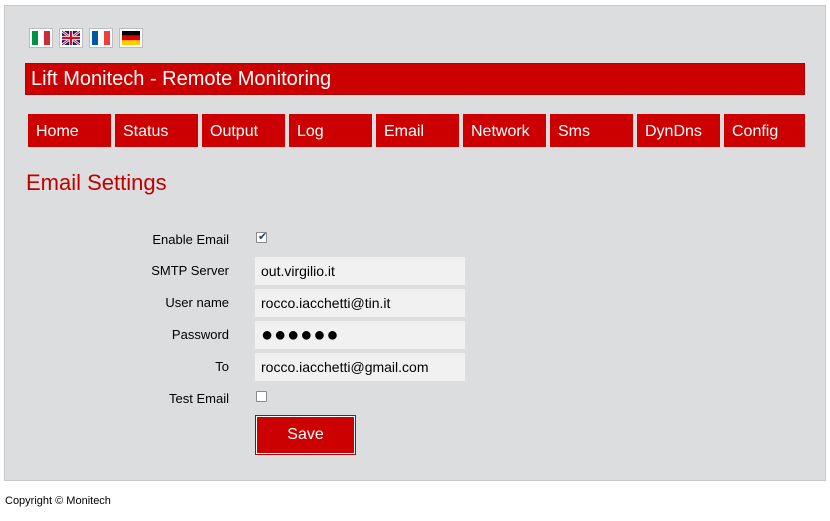 This screenshot has height=521, width=830. Describe the element at coordinates (131, 38) in the screenshot. I see `german-flag-icon` at that location.